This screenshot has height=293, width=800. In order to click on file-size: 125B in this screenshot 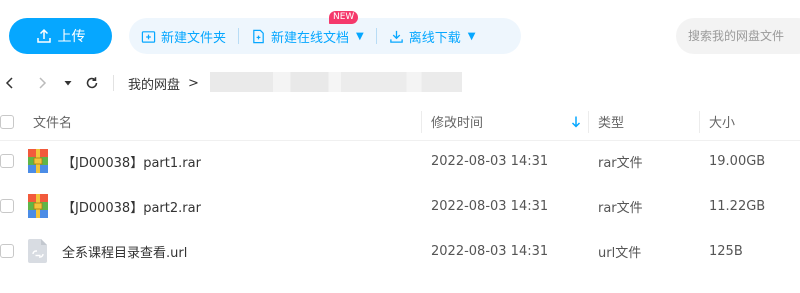, I will do `click(726, 251)`.